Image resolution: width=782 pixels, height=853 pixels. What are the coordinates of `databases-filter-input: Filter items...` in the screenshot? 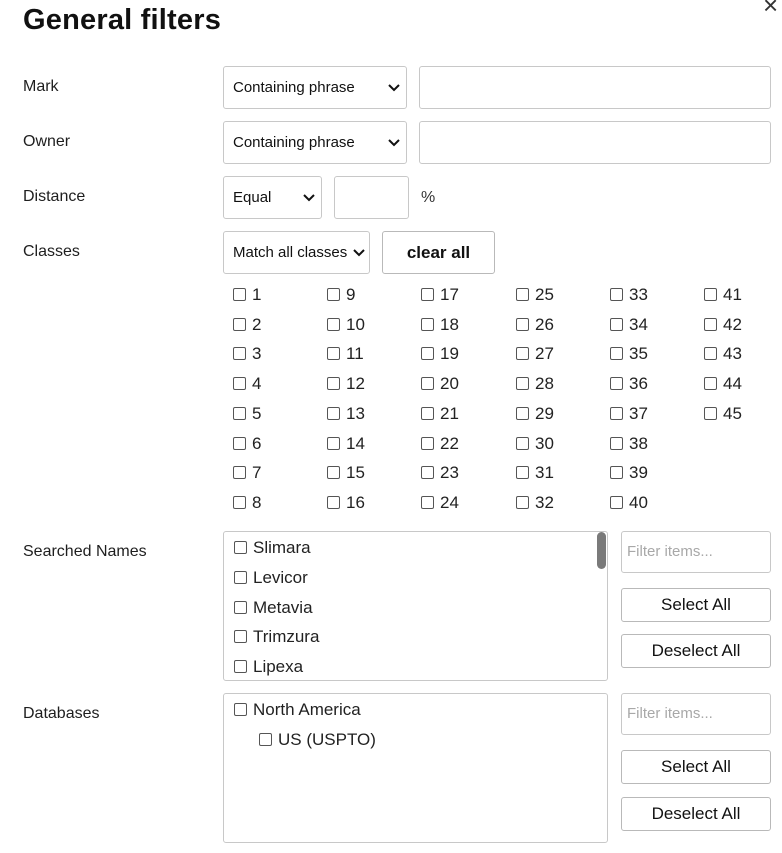 It's located at (696, 714).